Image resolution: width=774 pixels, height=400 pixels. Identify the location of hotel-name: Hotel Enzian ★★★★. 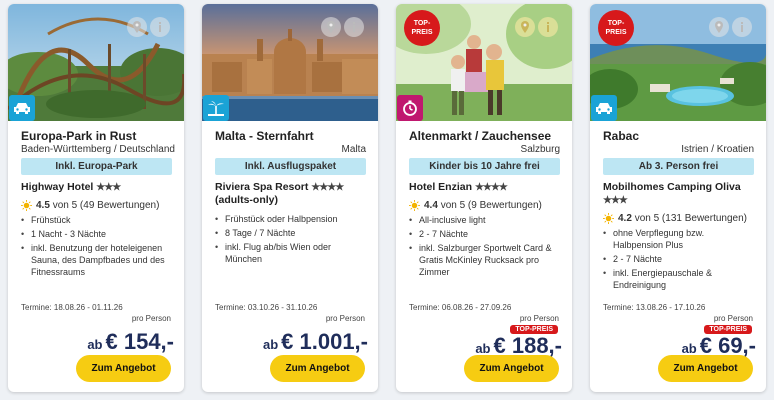
(484, 187).